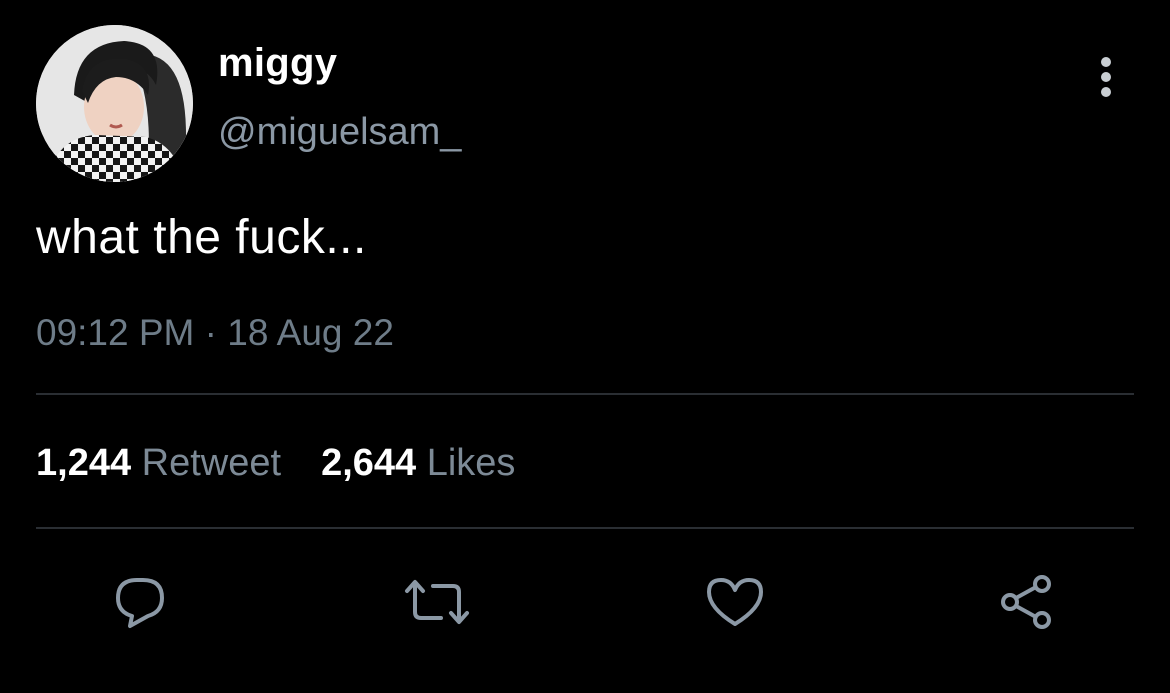 This screenshot has height=693, width=1170. Describe the element at coordinates (84, 463) in the screenshot. I see `retweets-count: 1,244` at that location.